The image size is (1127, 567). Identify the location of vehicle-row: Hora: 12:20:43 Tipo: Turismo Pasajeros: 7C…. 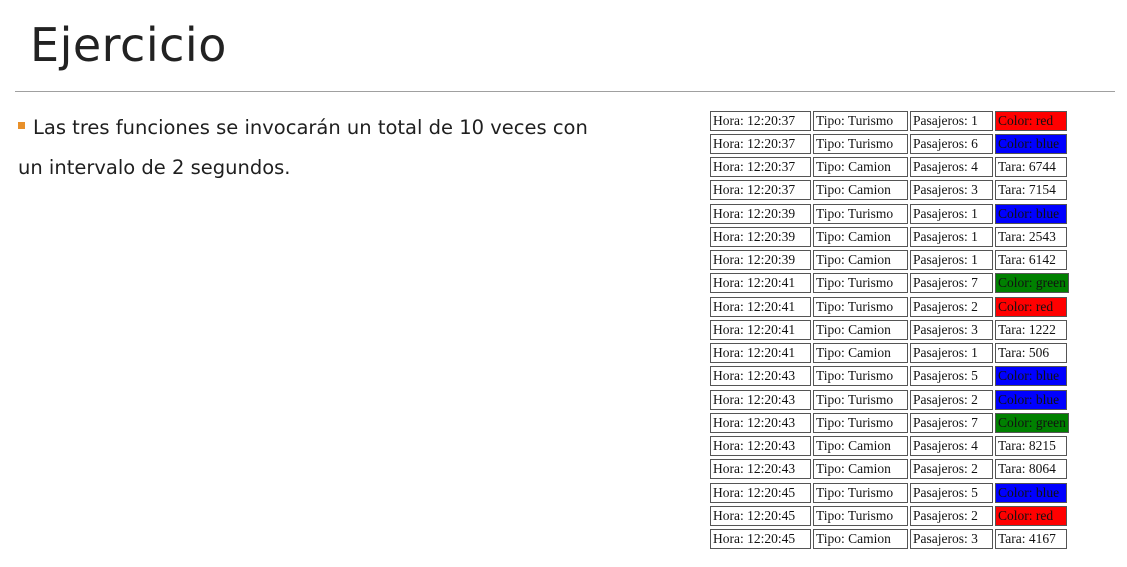
(890, 422).